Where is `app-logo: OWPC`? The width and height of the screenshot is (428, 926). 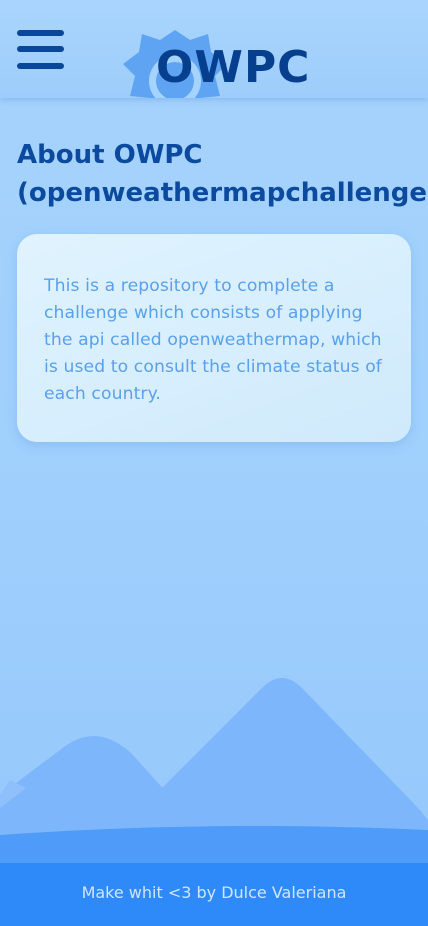 app-logo: OWPC is located at coordinates (215, 62).